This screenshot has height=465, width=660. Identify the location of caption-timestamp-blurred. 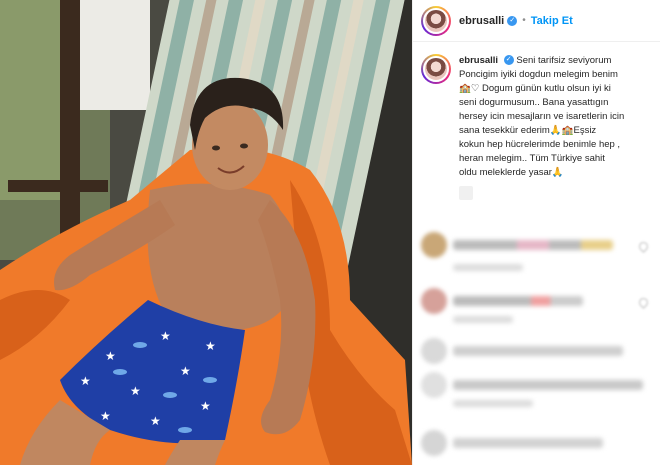
(466, 193).